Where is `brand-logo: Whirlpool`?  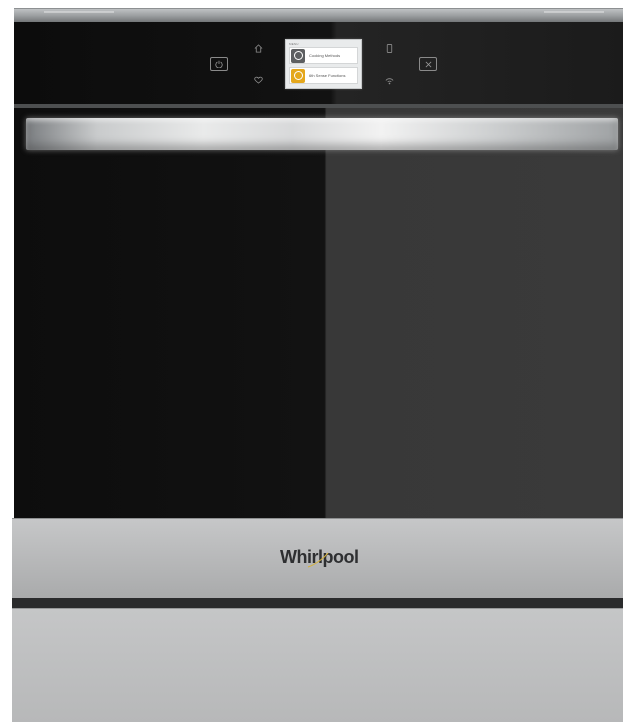
brand-logo: Whirlpool is located at coordinates (320, 558).